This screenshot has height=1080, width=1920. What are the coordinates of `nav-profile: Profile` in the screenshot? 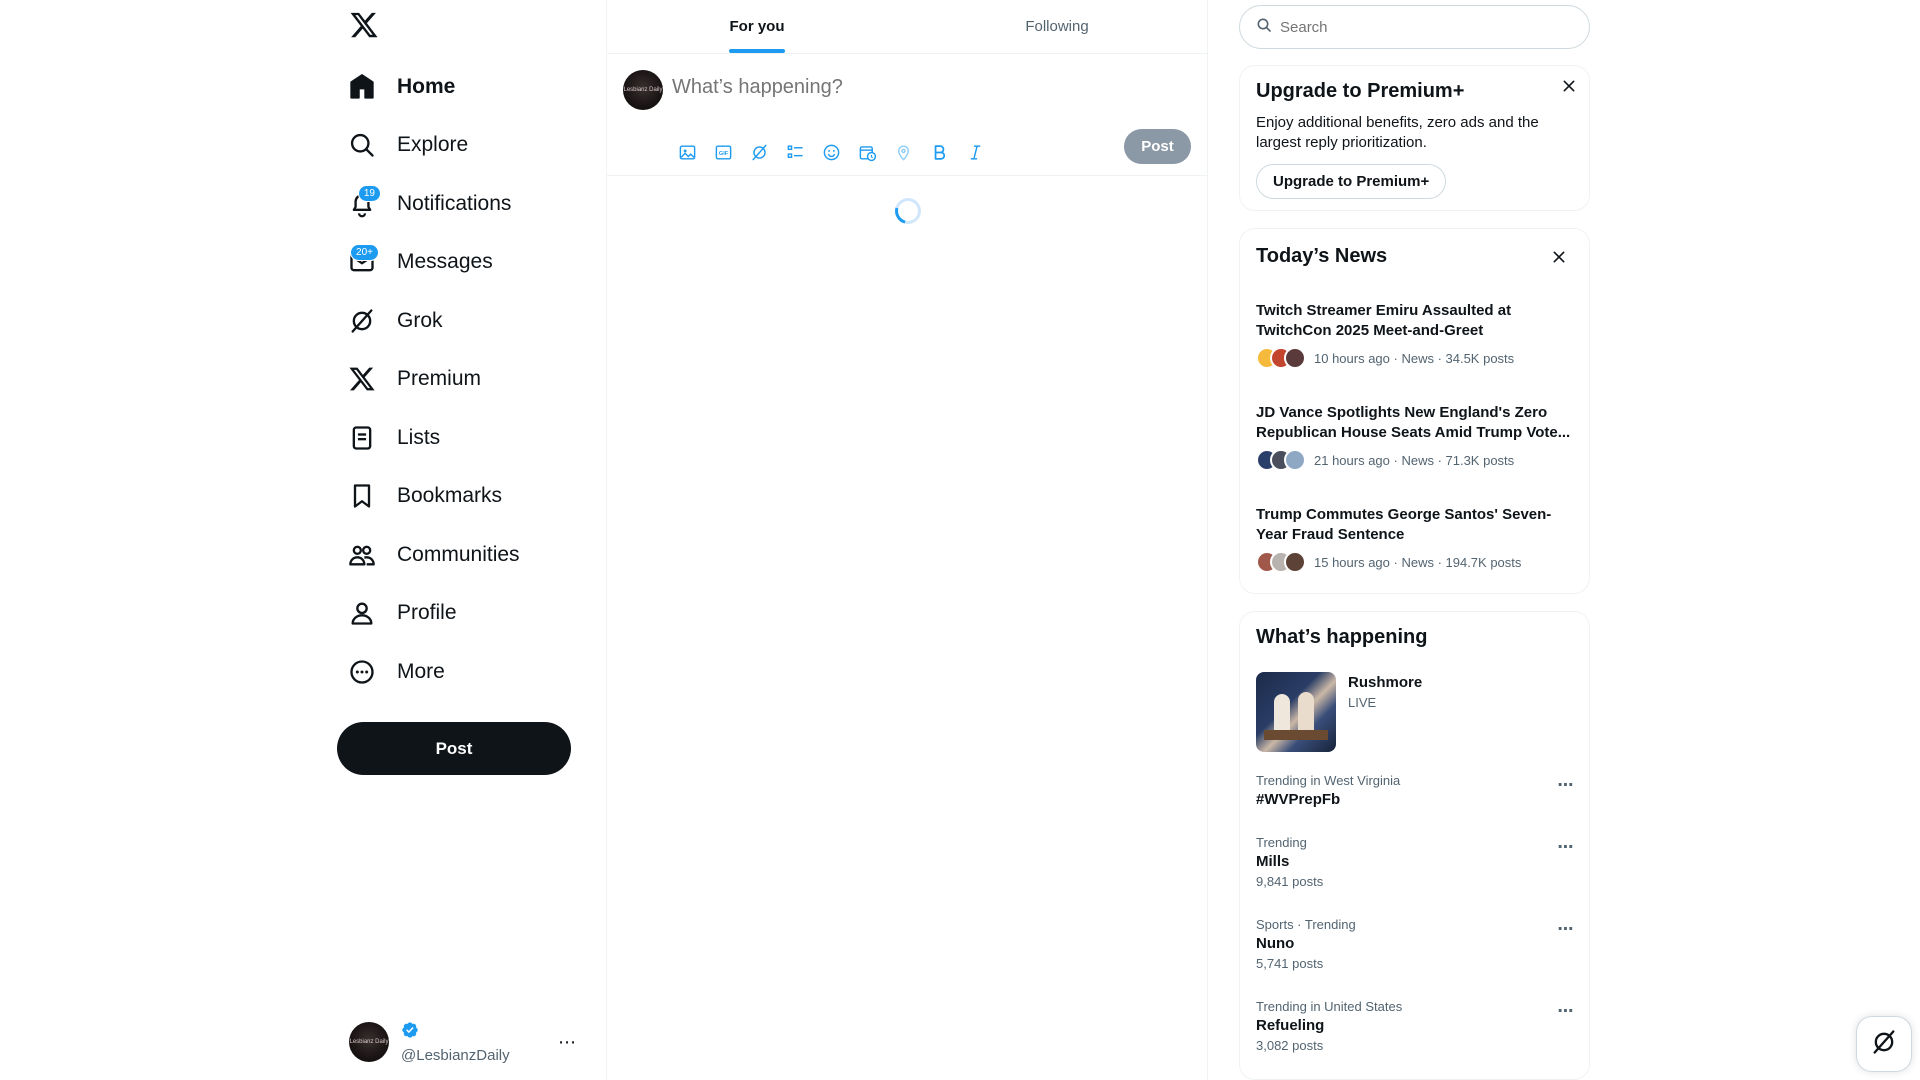 It's located at (397, 613).